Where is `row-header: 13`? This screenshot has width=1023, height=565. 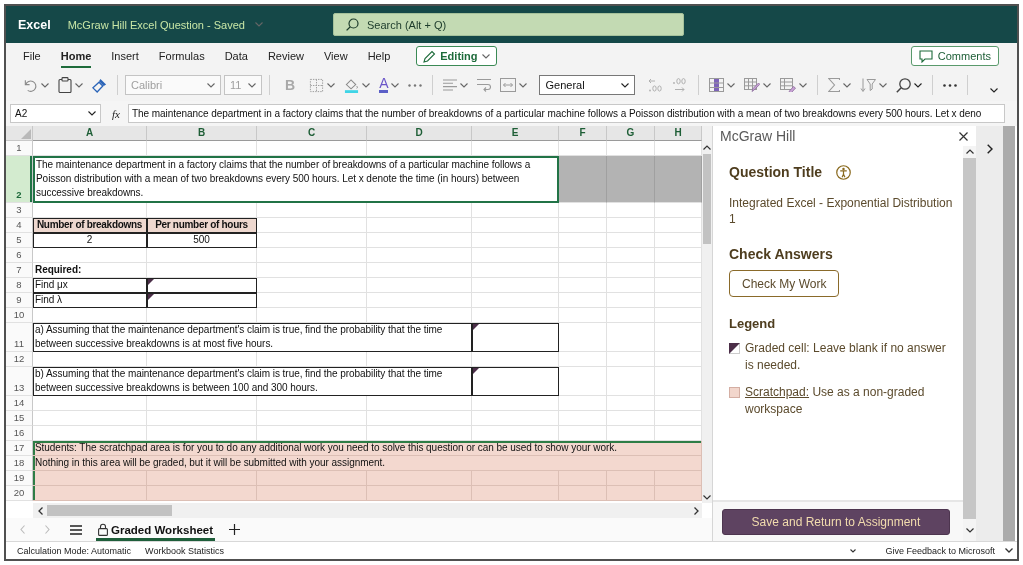 row-header: 13 is located at coordinates (19, 381).